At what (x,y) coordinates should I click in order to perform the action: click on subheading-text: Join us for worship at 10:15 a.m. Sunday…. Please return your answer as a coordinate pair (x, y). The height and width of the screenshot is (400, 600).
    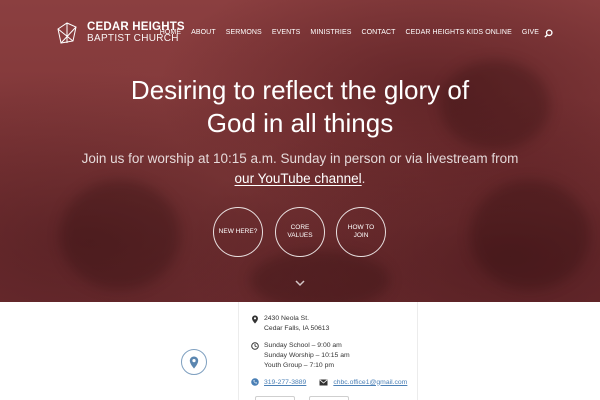
    Looking at the image, I should click on (300, 158).